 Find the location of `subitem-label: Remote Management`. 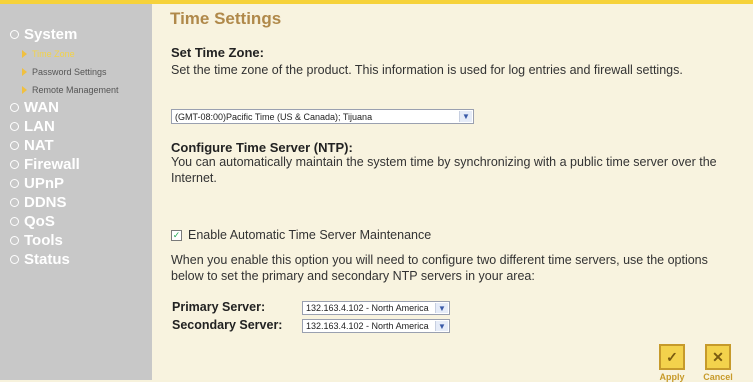

subitem-label: Remote Management is located at coordinates (75, 90).